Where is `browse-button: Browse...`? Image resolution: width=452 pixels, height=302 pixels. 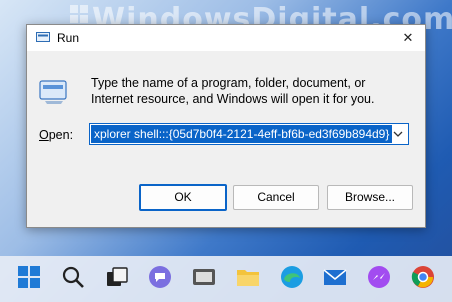
browse-button: Browse... is located at coordinates (370, 197).